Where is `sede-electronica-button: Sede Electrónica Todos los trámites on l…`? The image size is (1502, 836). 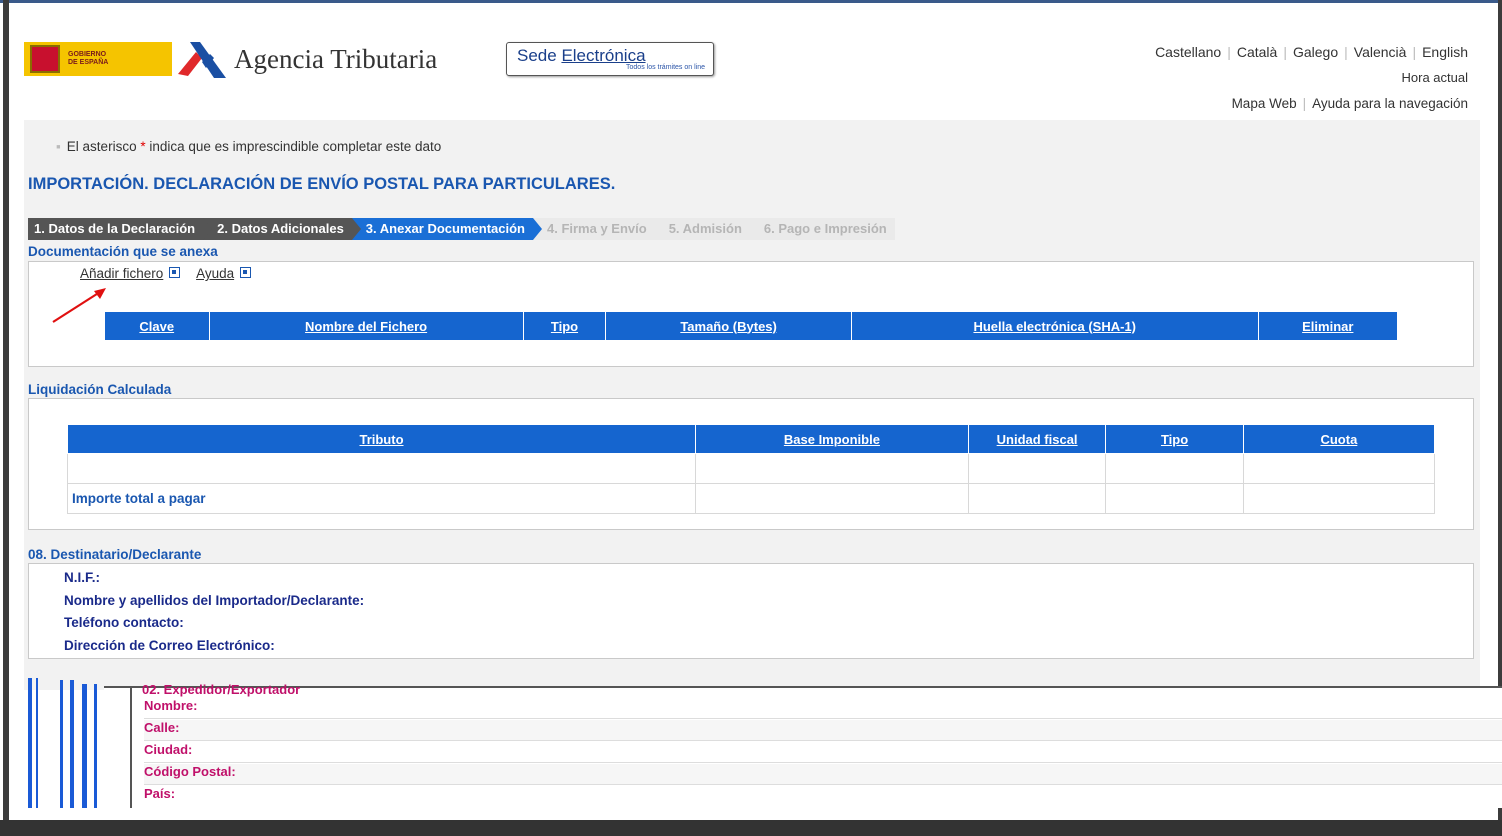 sede-electronica-button: Sede Electrónica Todos los trámites on l… is located at coordinates (610, 59).